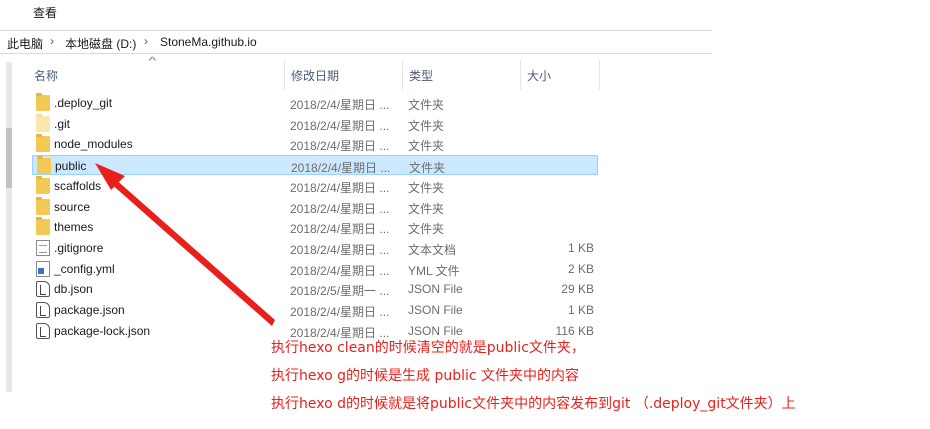 The image size is (930, 429). I want to click on file-name: themes, so click(74, 227).